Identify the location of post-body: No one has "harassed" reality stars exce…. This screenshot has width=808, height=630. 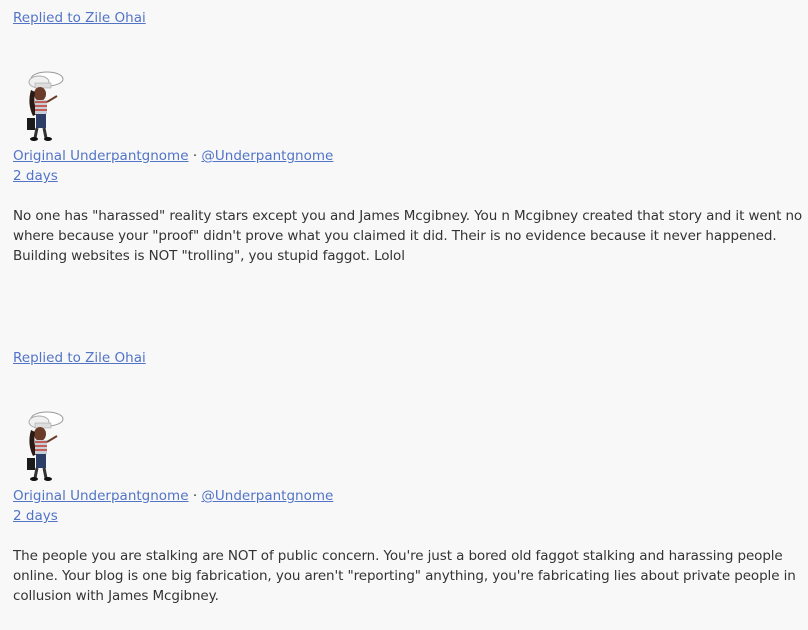
(408, 236).